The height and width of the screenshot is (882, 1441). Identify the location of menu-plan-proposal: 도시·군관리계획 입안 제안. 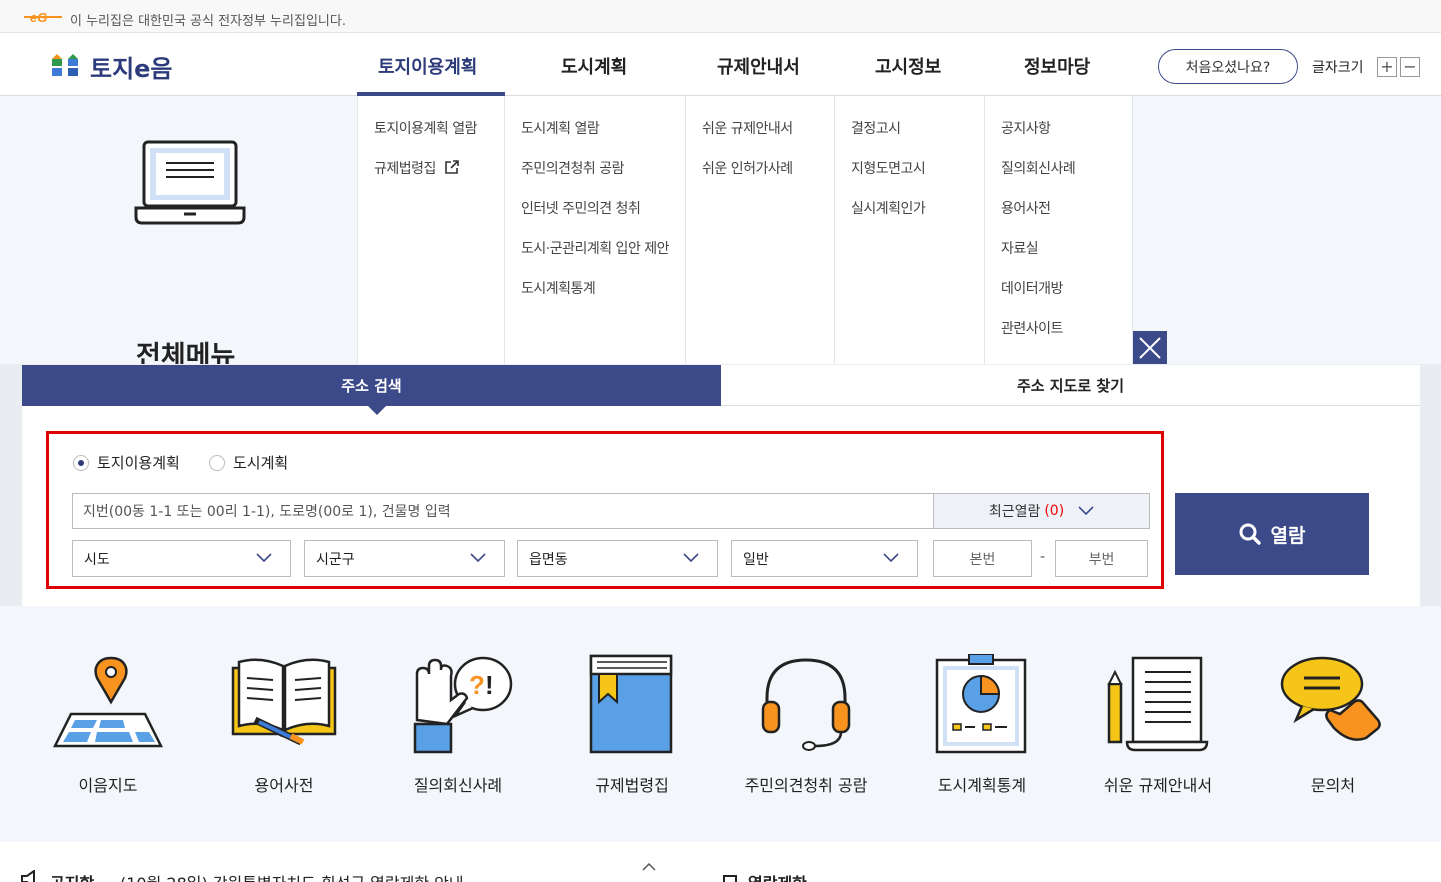
(595, 248).